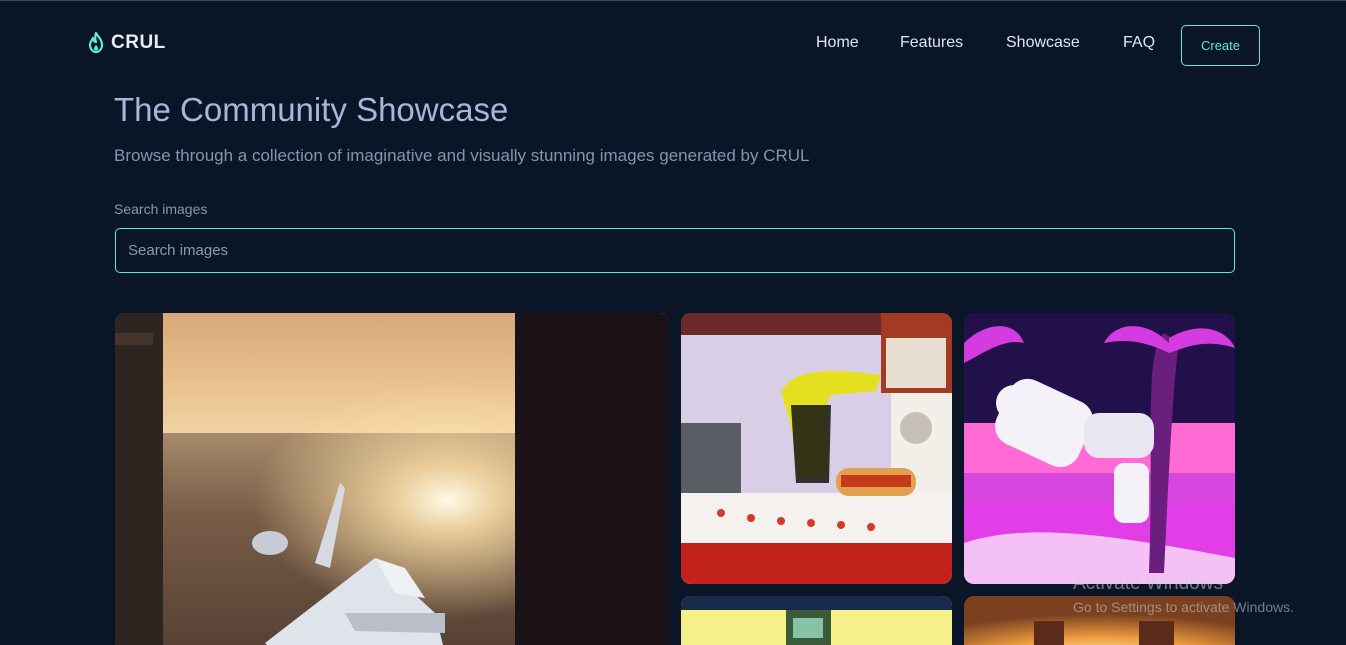 The width and height of the screenshot is (1346, 645). Describe the element at coordinates (931, 43) in the screenshot. I see `nav-features-link: Features` at that location.